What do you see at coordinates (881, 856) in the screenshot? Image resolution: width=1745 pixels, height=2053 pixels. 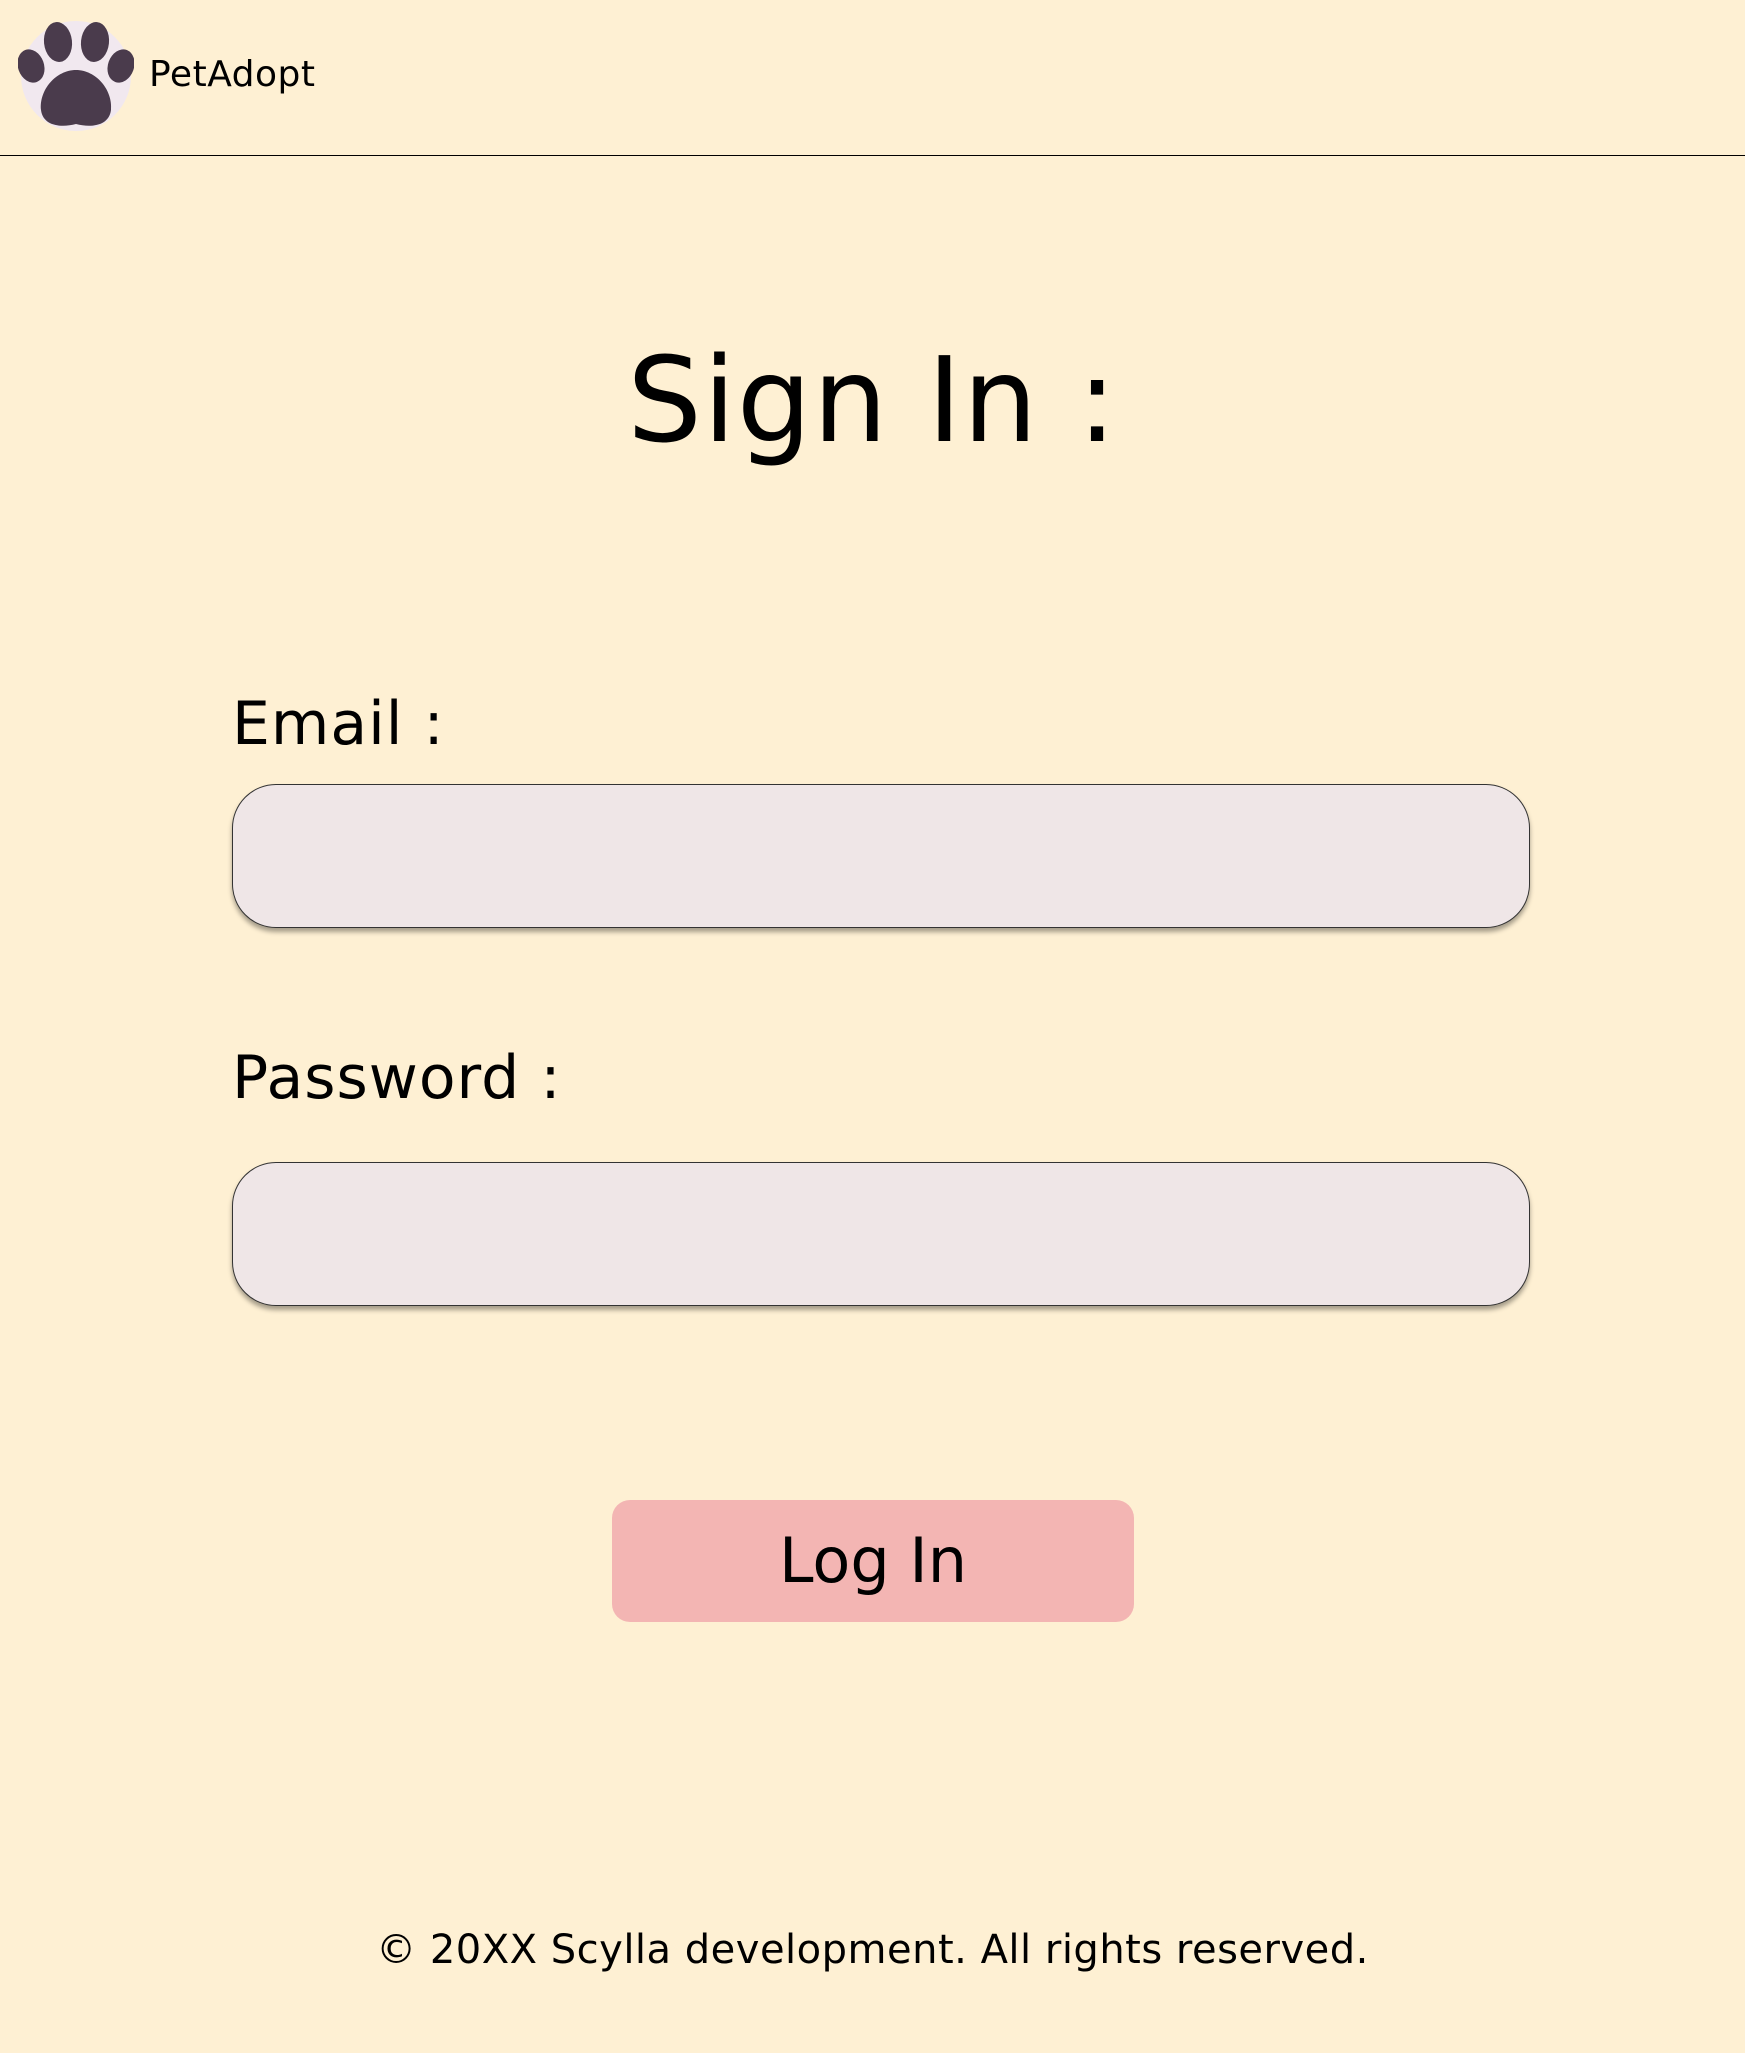 I see `email-field` at bounding box center [881, 856].